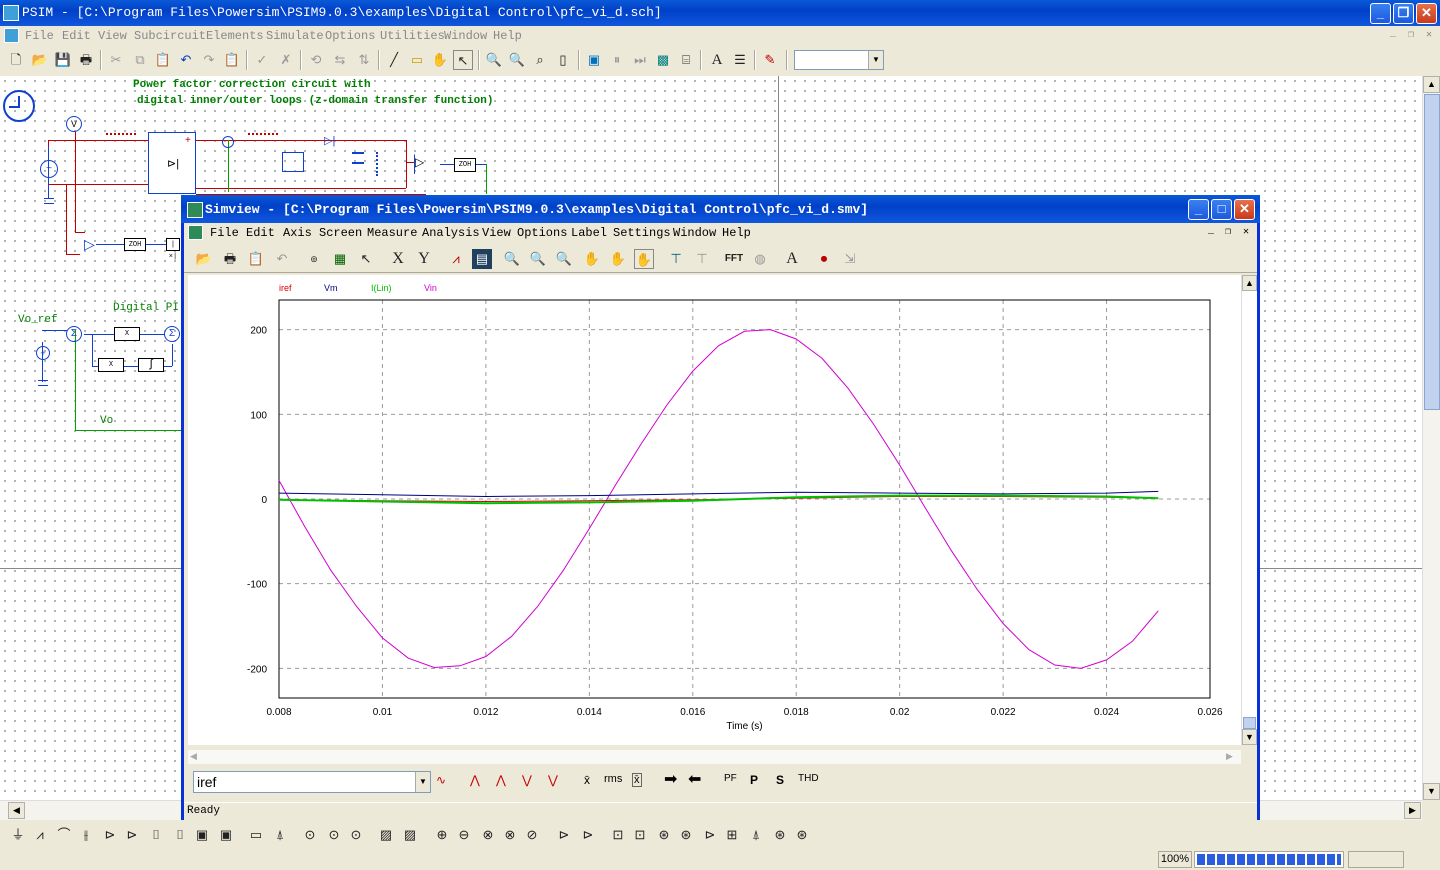 This screenshot has height=870, width=1440. Describe the element at coordinates (366, 259) in the screenshot. I see `sv-select-icon: ↖` at that location.